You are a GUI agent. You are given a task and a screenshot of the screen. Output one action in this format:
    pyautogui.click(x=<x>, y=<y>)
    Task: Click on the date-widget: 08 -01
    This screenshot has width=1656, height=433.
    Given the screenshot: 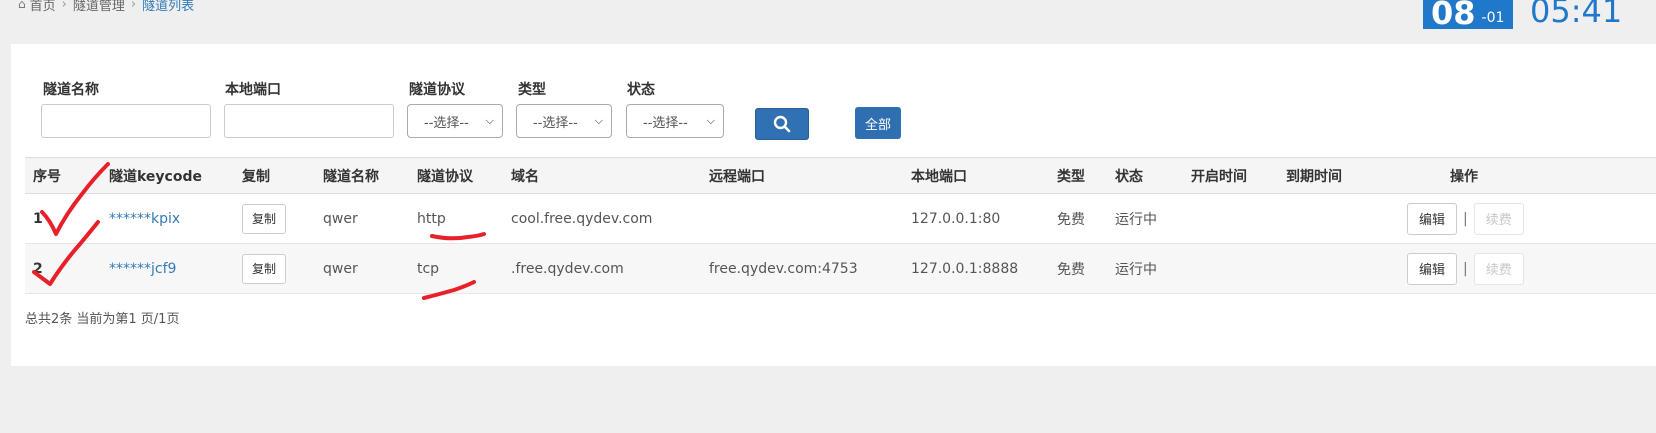 What is the action you would take?
    pyautogui.click(x=1468, y=14)
    